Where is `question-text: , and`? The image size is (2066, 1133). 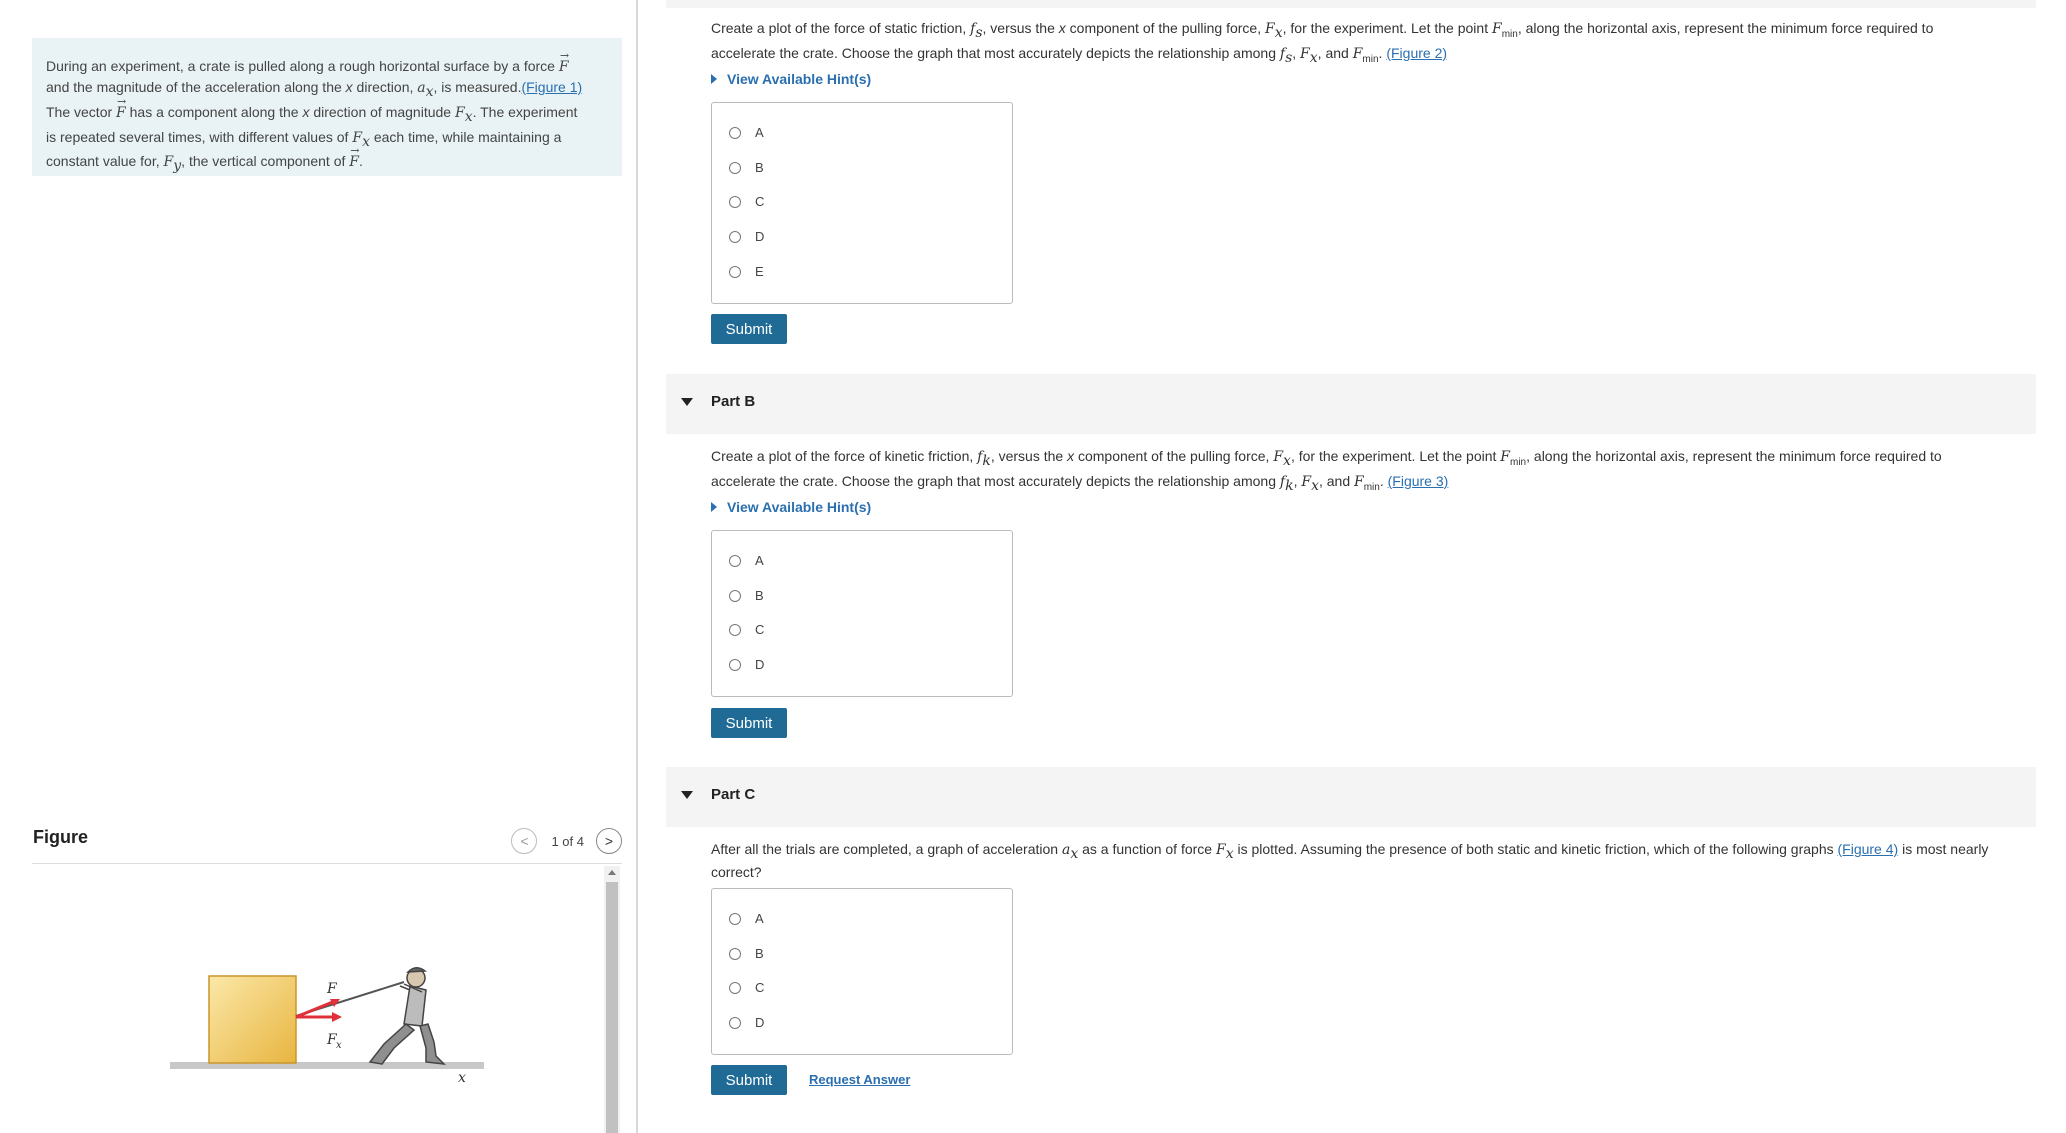
question-text: , and is located at coordinates (1335, 52).